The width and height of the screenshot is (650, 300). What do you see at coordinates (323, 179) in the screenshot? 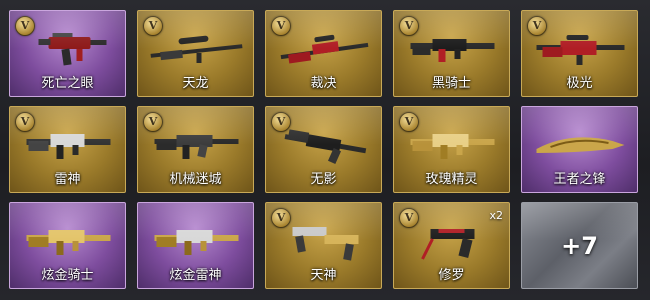
I see `item-name: 无影` at bounding box center [323, 179].